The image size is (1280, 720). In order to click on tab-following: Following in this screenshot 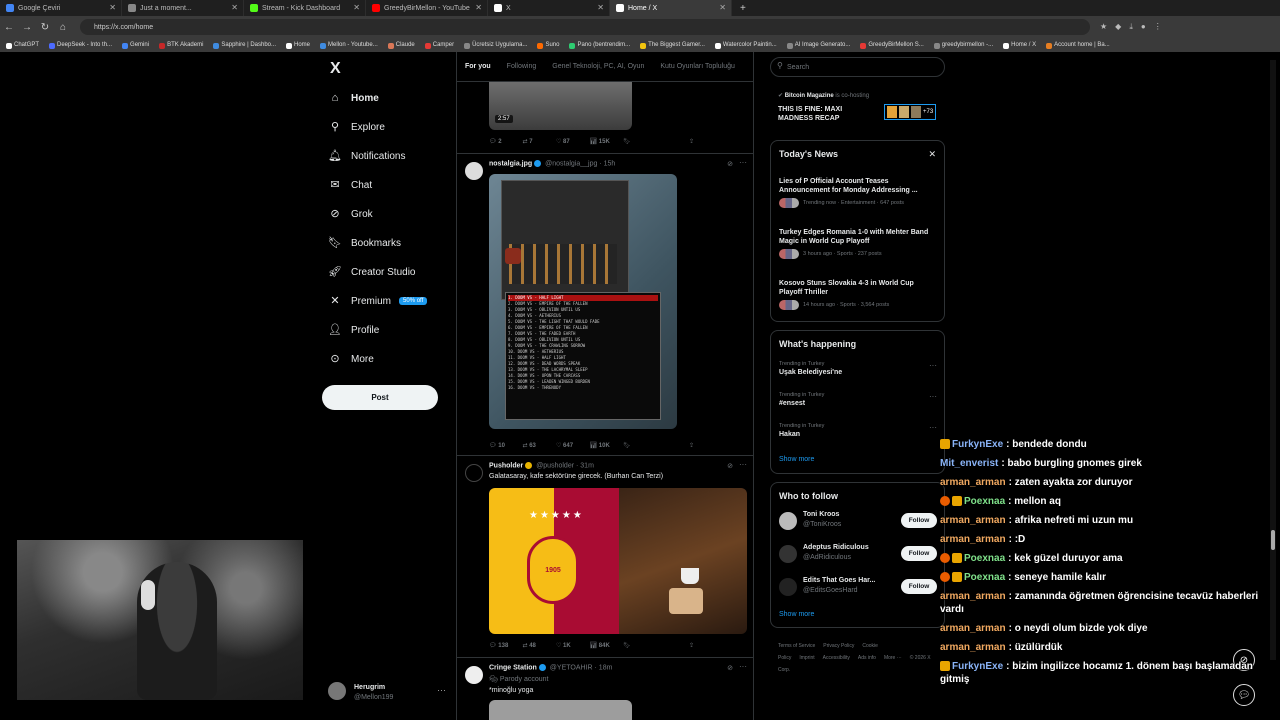, I will do `click(522, 66)`.